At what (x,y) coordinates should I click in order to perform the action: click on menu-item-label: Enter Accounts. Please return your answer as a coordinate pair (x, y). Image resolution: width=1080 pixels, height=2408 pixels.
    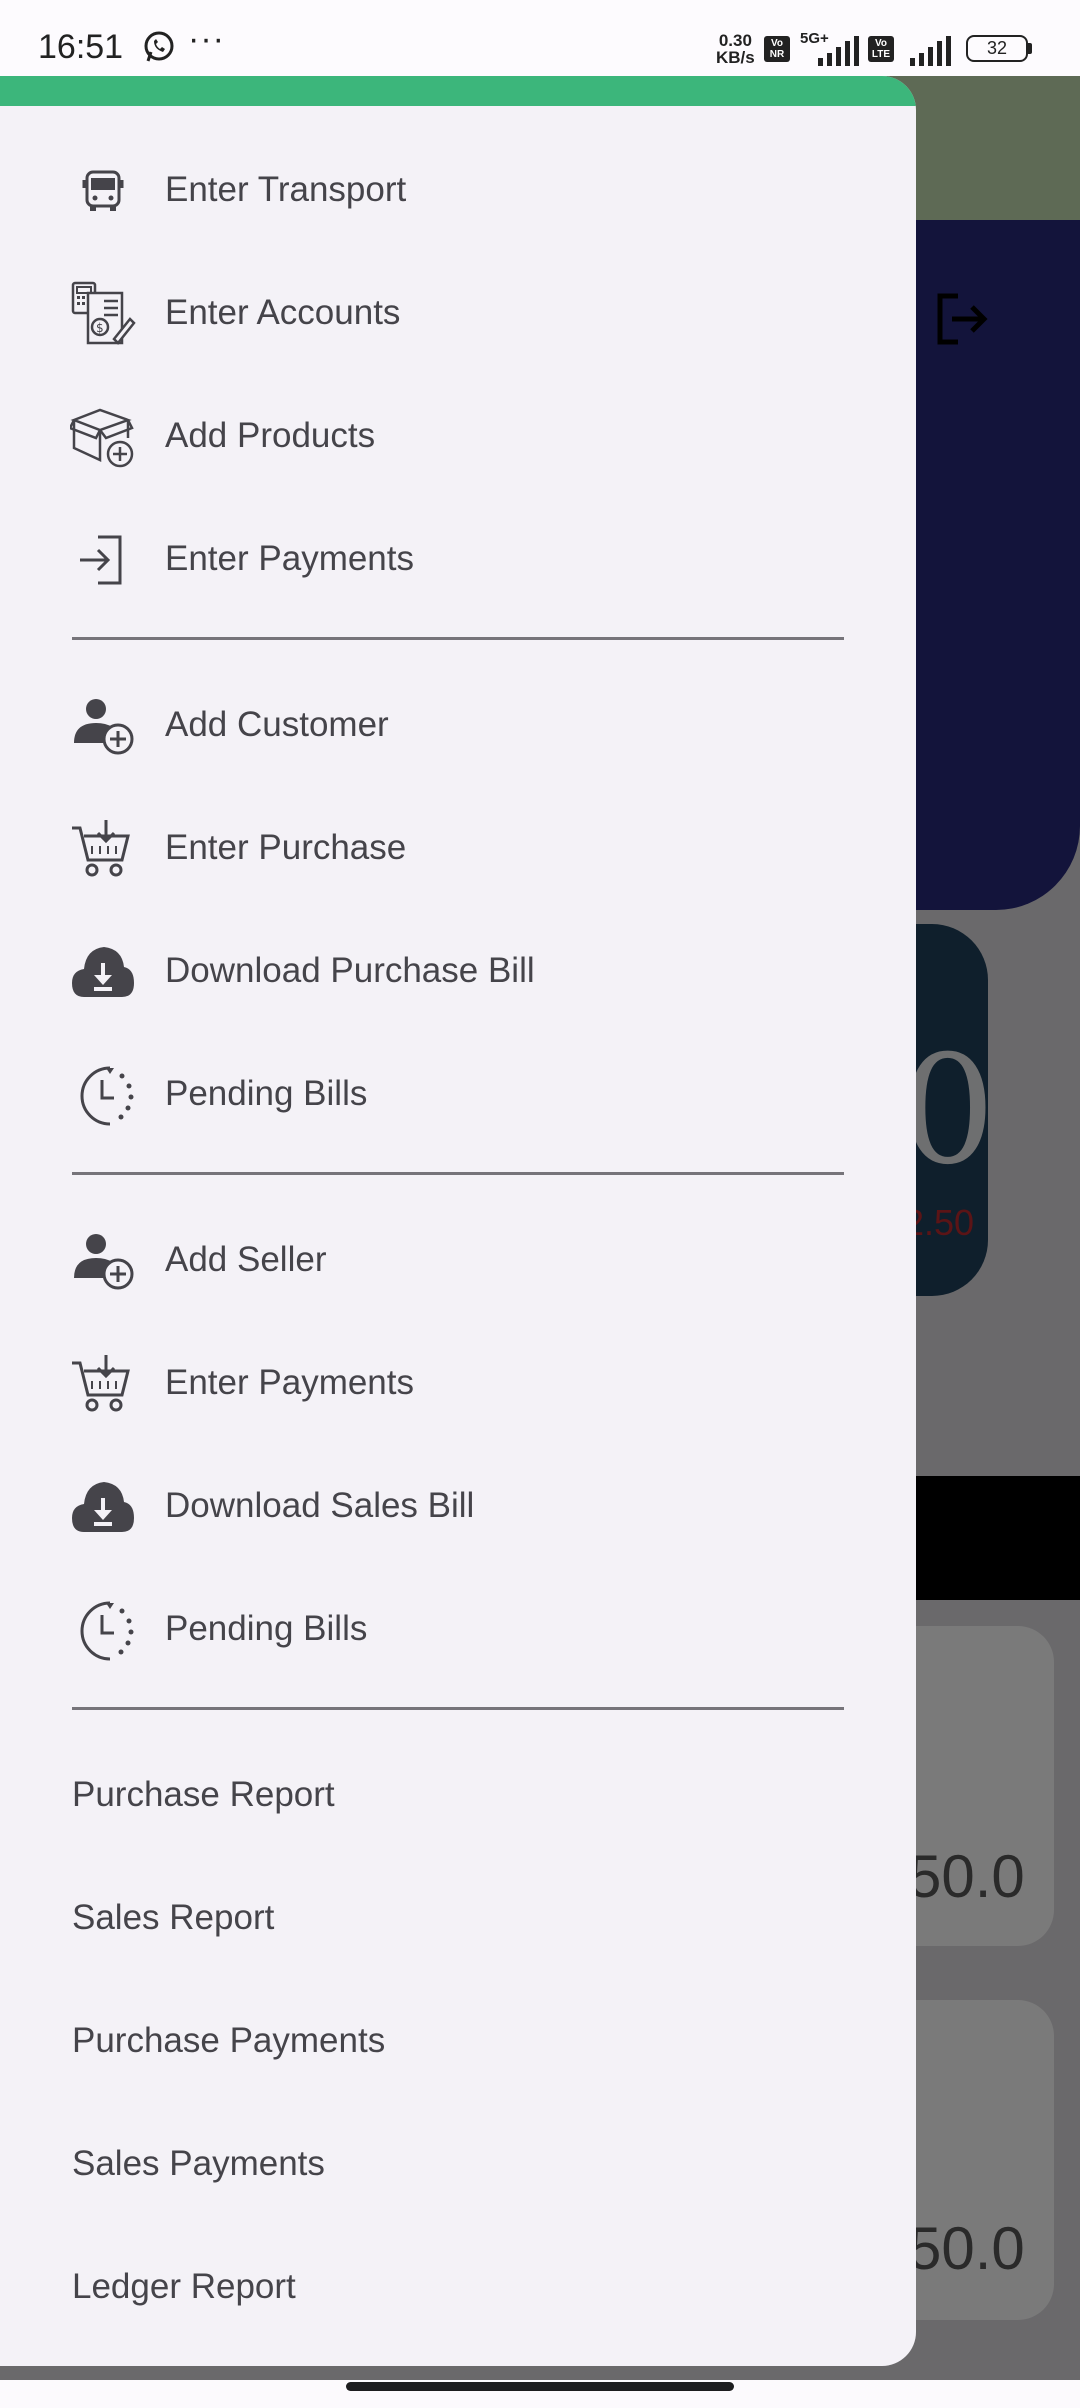
    Looking at the image, I should click on (283, 312).